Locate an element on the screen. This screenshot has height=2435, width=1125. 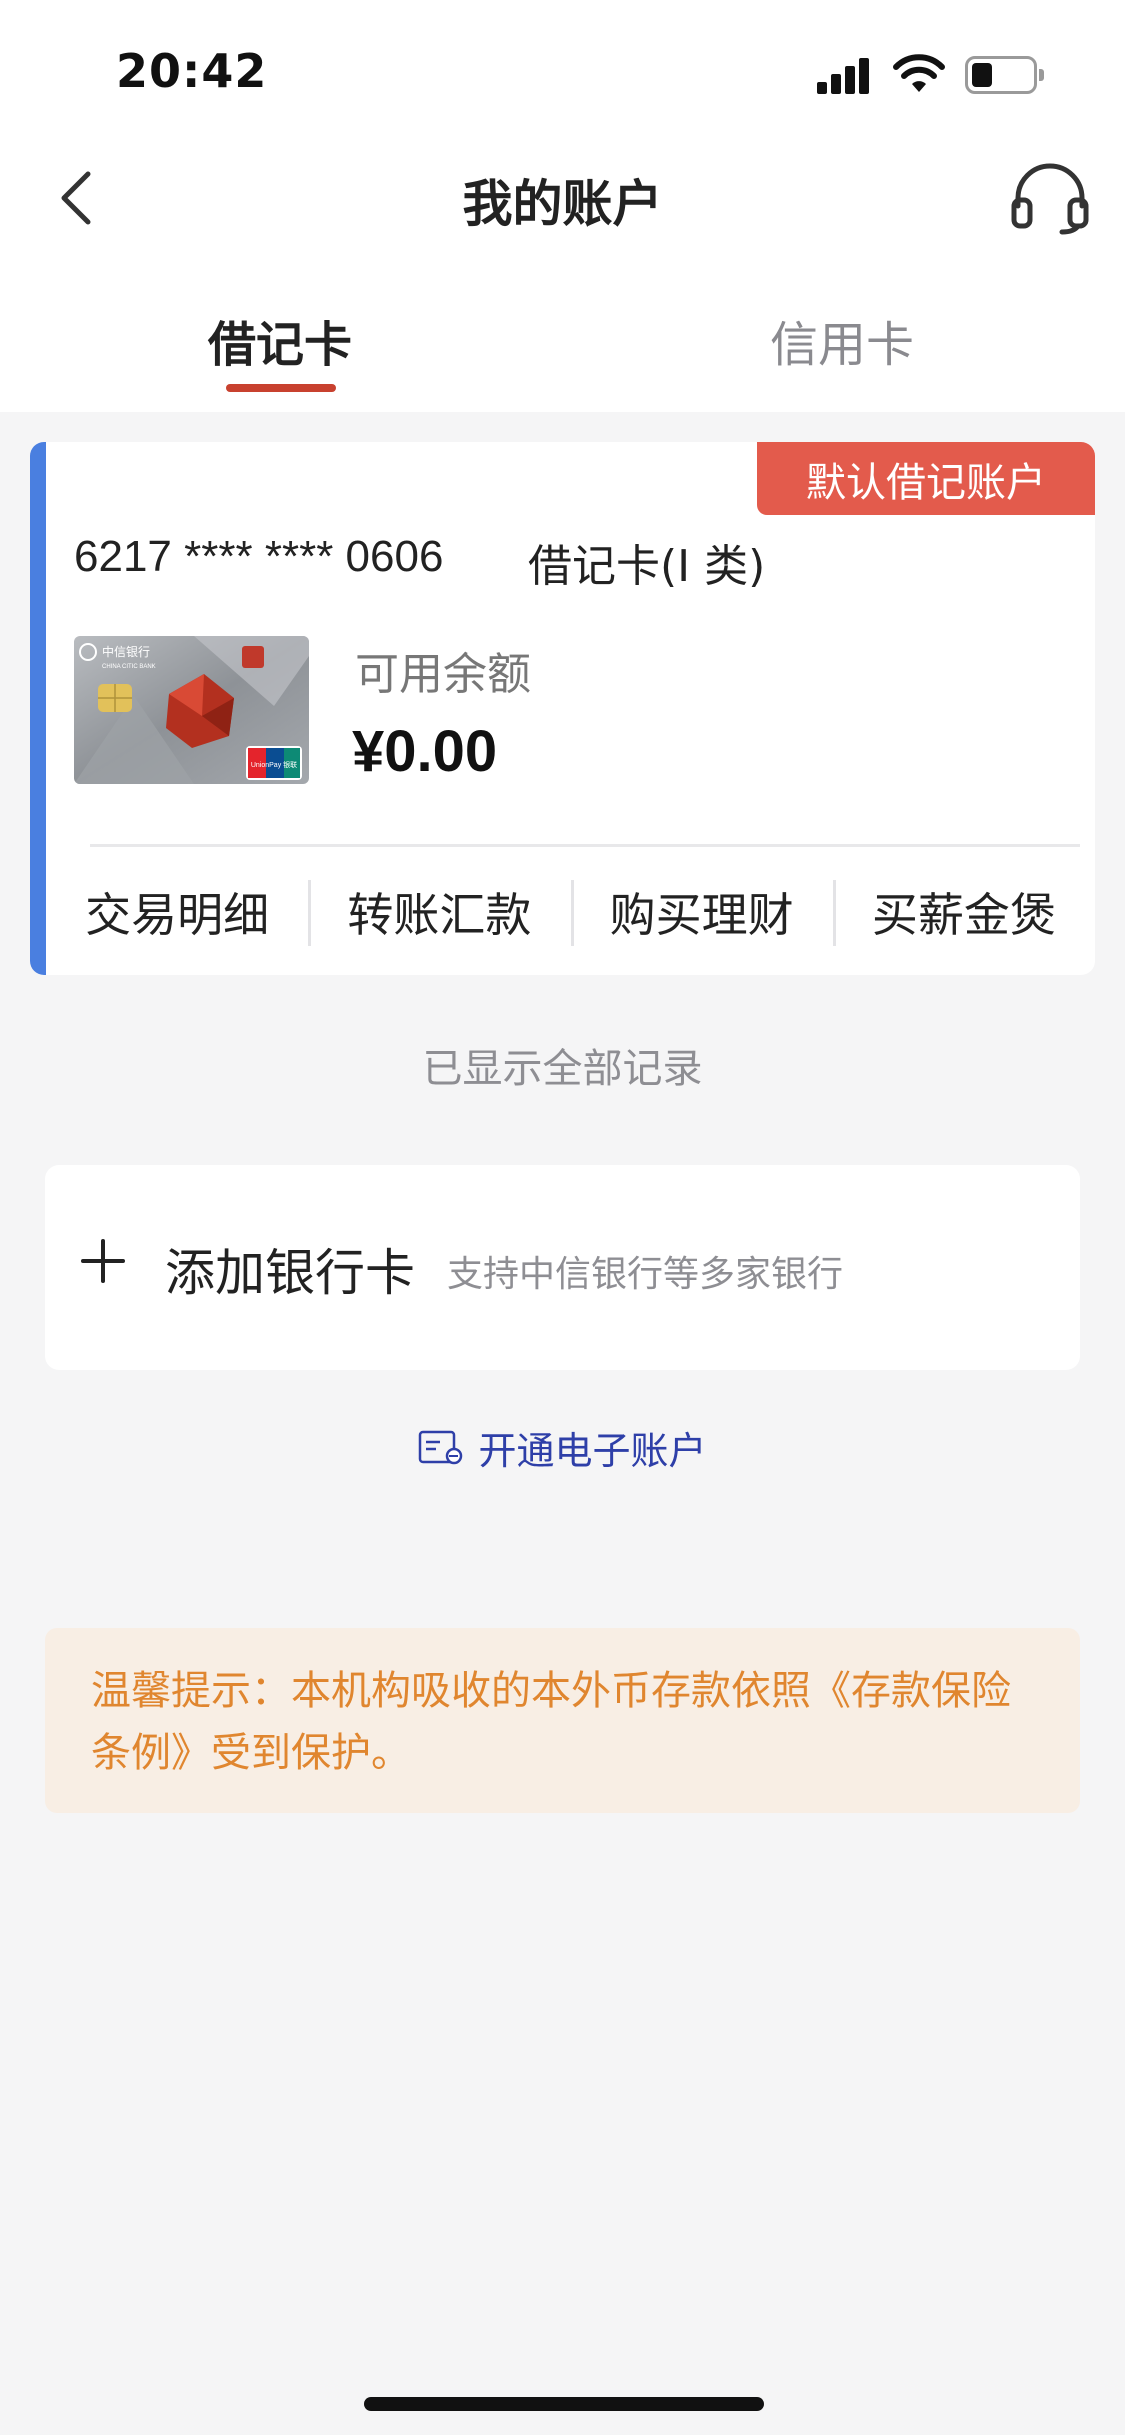
card-actions: 交易明细 转账汇款 购买理财 买薪金煲 is located at coordinates (570, 912).